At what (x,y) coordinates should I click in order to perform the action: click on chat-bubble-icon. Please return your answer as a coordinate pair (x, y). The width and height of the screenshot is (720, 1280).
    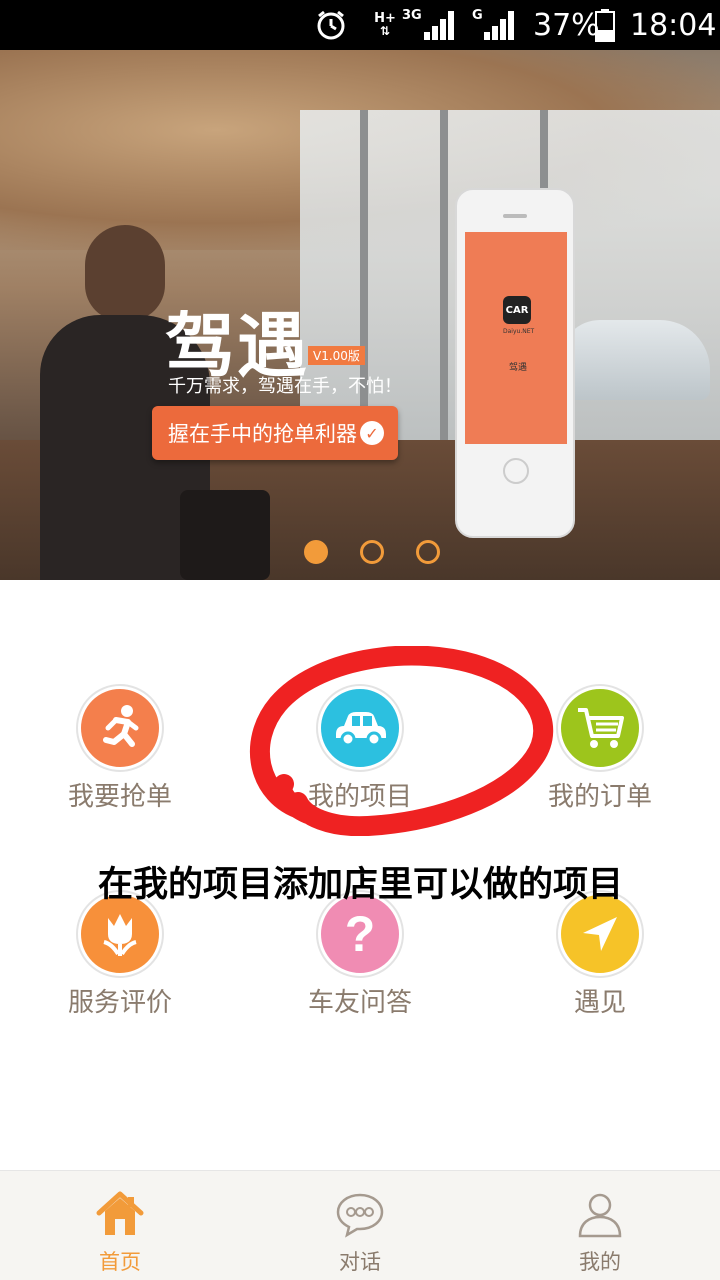
    Looking at the image, I should click on (360, 1215).